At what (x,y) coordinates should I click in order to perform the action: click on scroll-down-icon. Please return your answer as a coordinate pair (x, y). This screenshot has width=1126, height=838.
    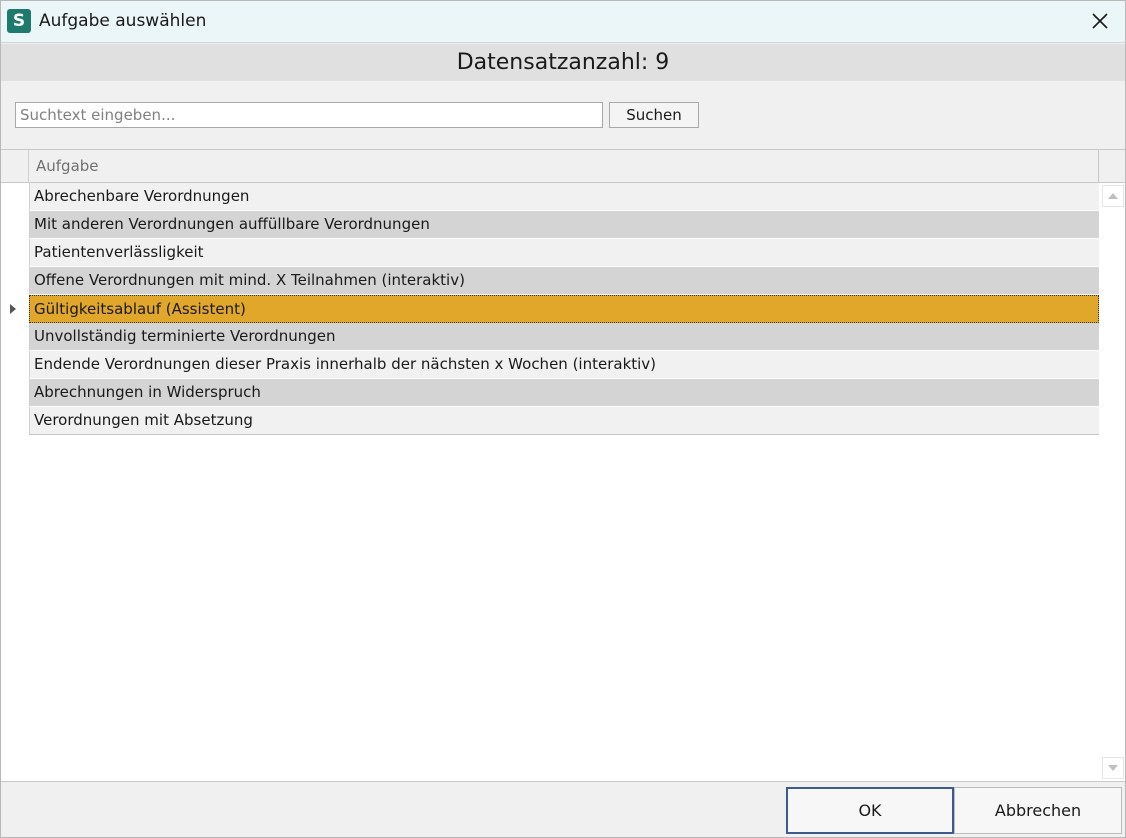
    Looking at the image, I should click on (1113, 768).